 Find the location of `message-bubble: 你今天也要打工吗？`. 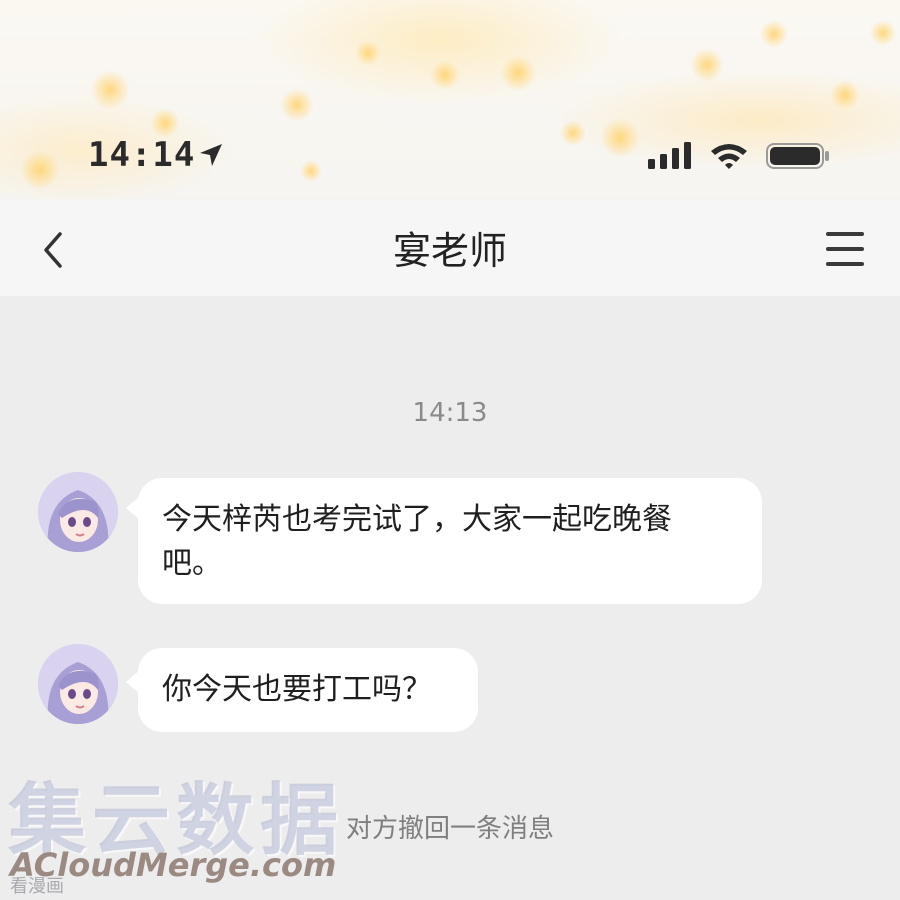

message-bubble: 你今天也要打工吗？ is located at coordinates (308, 690).